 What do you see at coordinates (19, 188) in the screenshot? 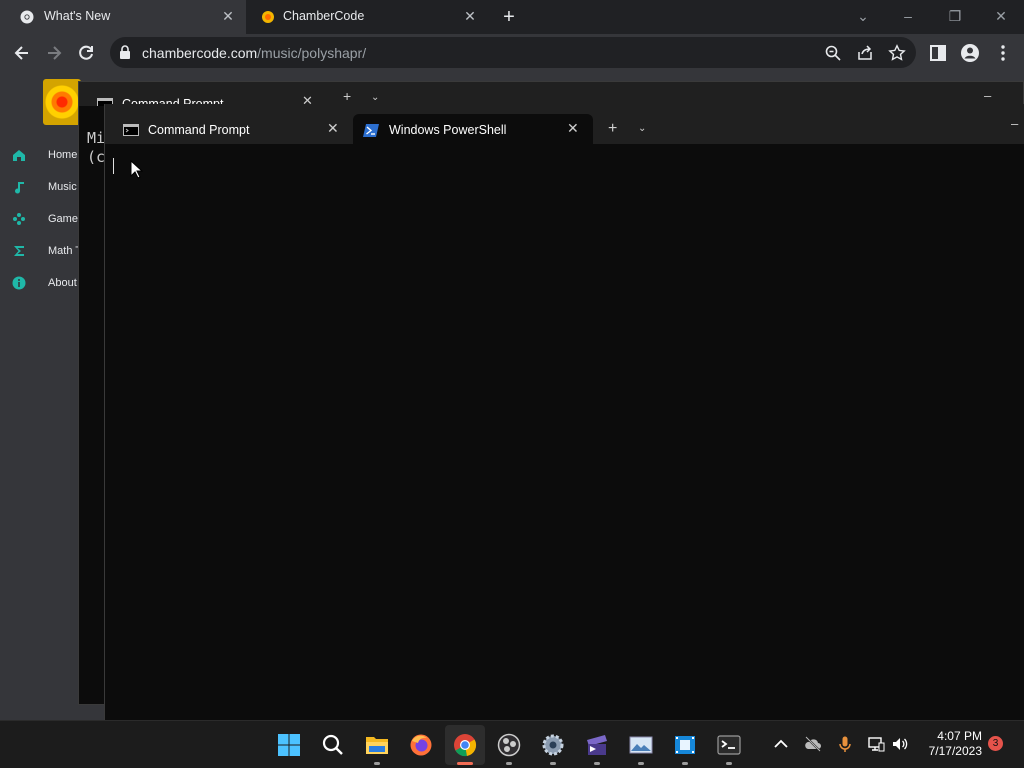
I see `music-note-icon` at bounding box center [19, 188].